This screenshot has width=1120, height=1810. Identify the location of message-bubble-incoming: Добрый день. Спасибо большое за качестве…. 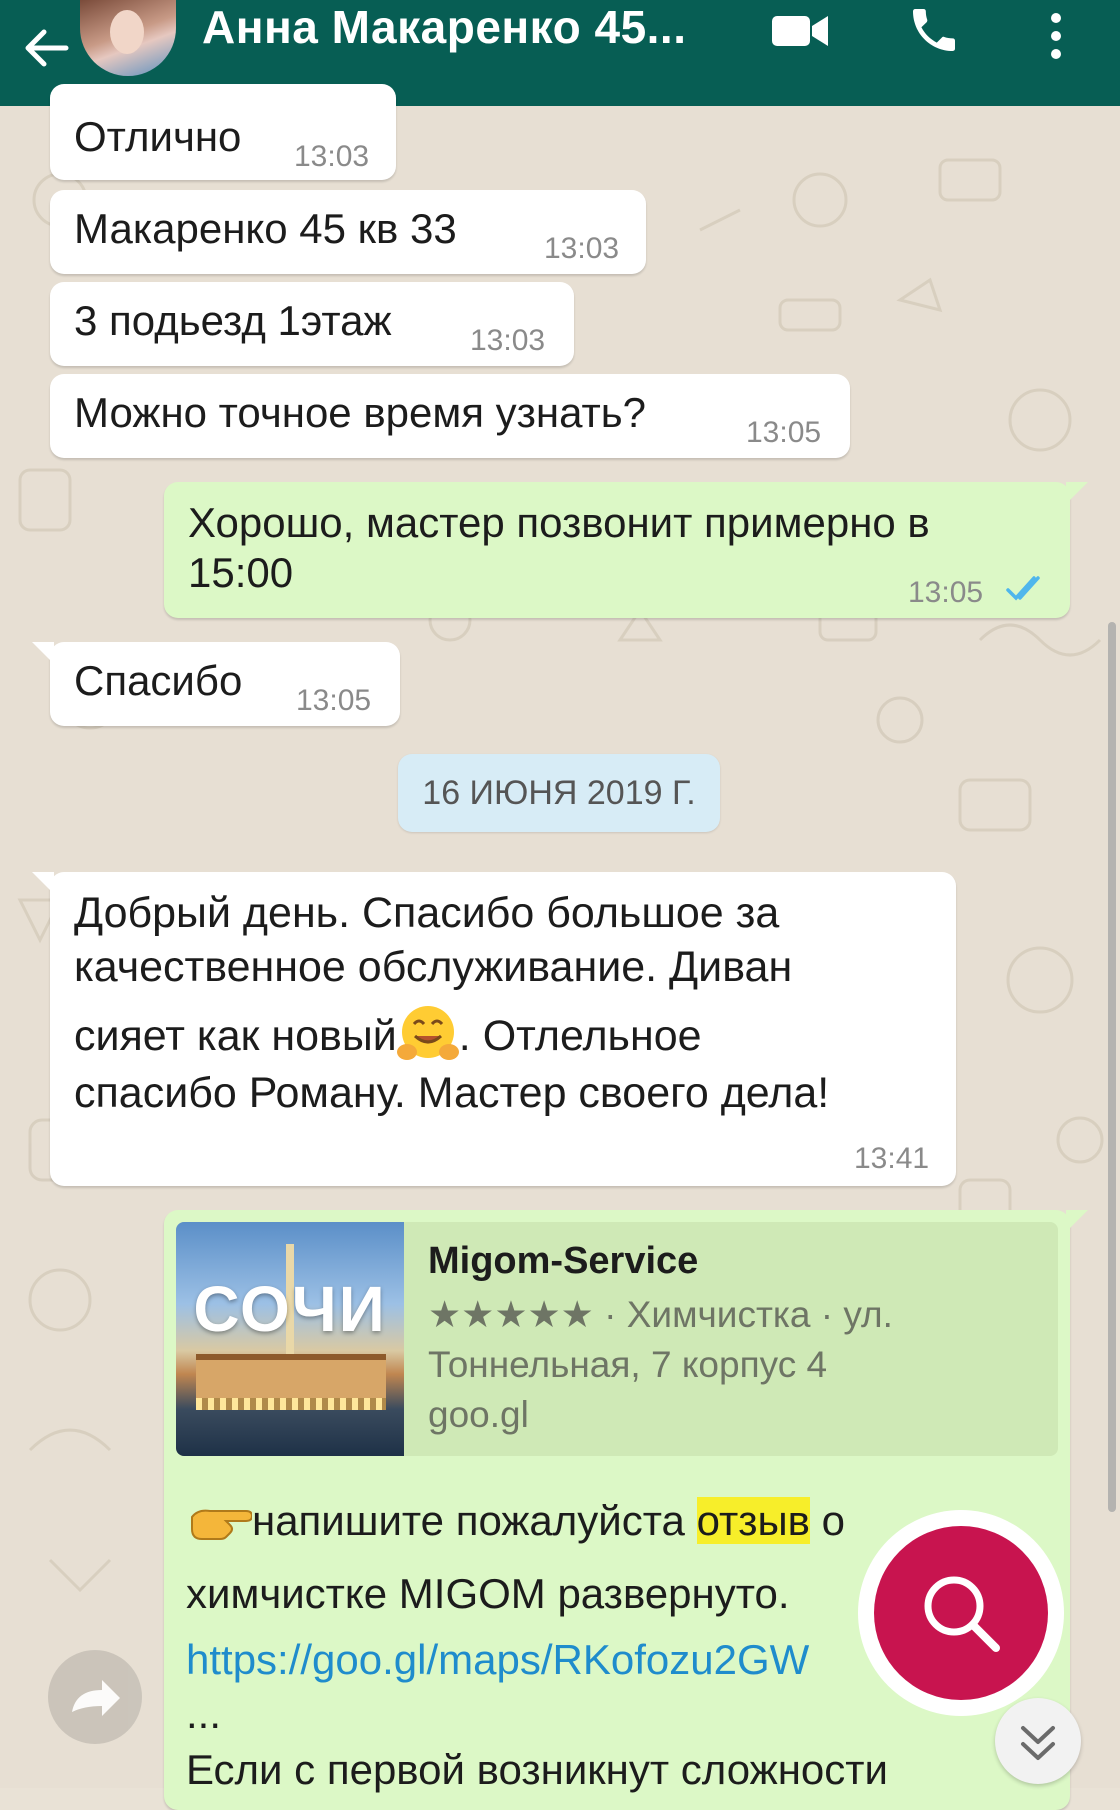
(494, 1029).